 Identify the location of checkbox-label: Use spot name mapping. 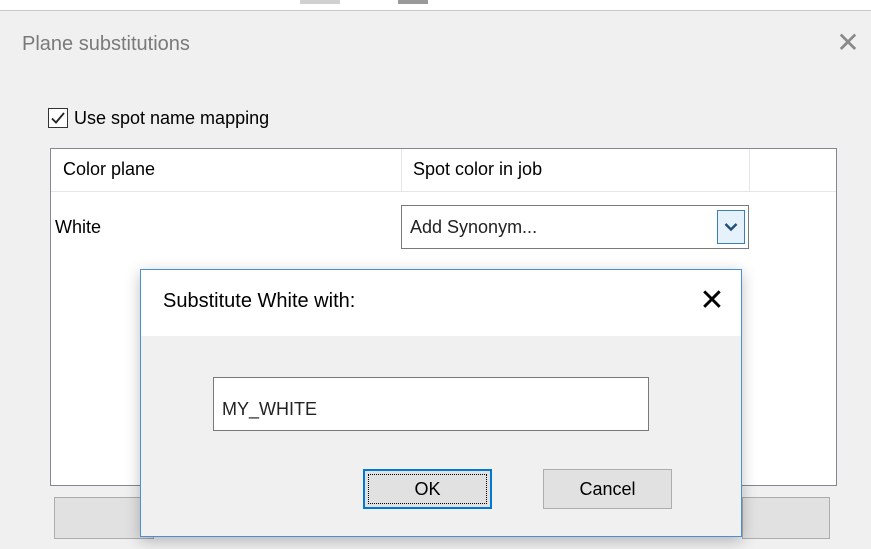
(172, 117).